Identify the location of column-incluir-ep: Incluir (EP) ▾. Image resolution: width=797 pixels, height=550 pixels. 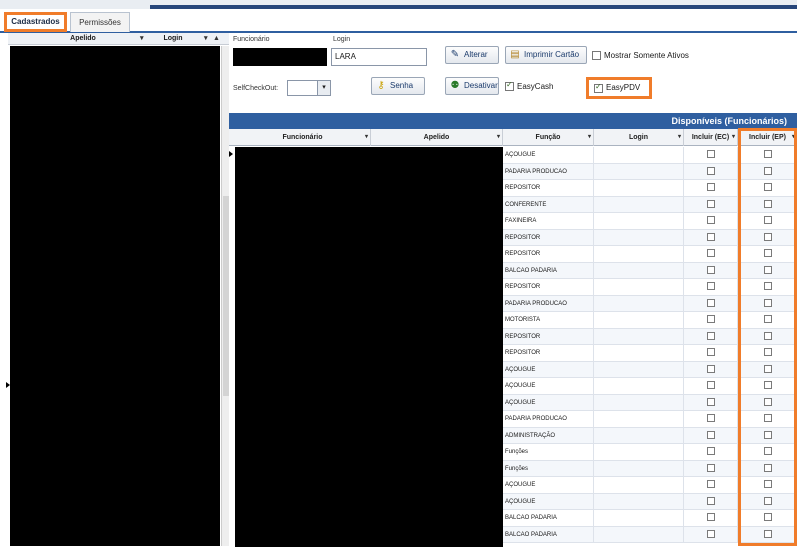
(767, 137).